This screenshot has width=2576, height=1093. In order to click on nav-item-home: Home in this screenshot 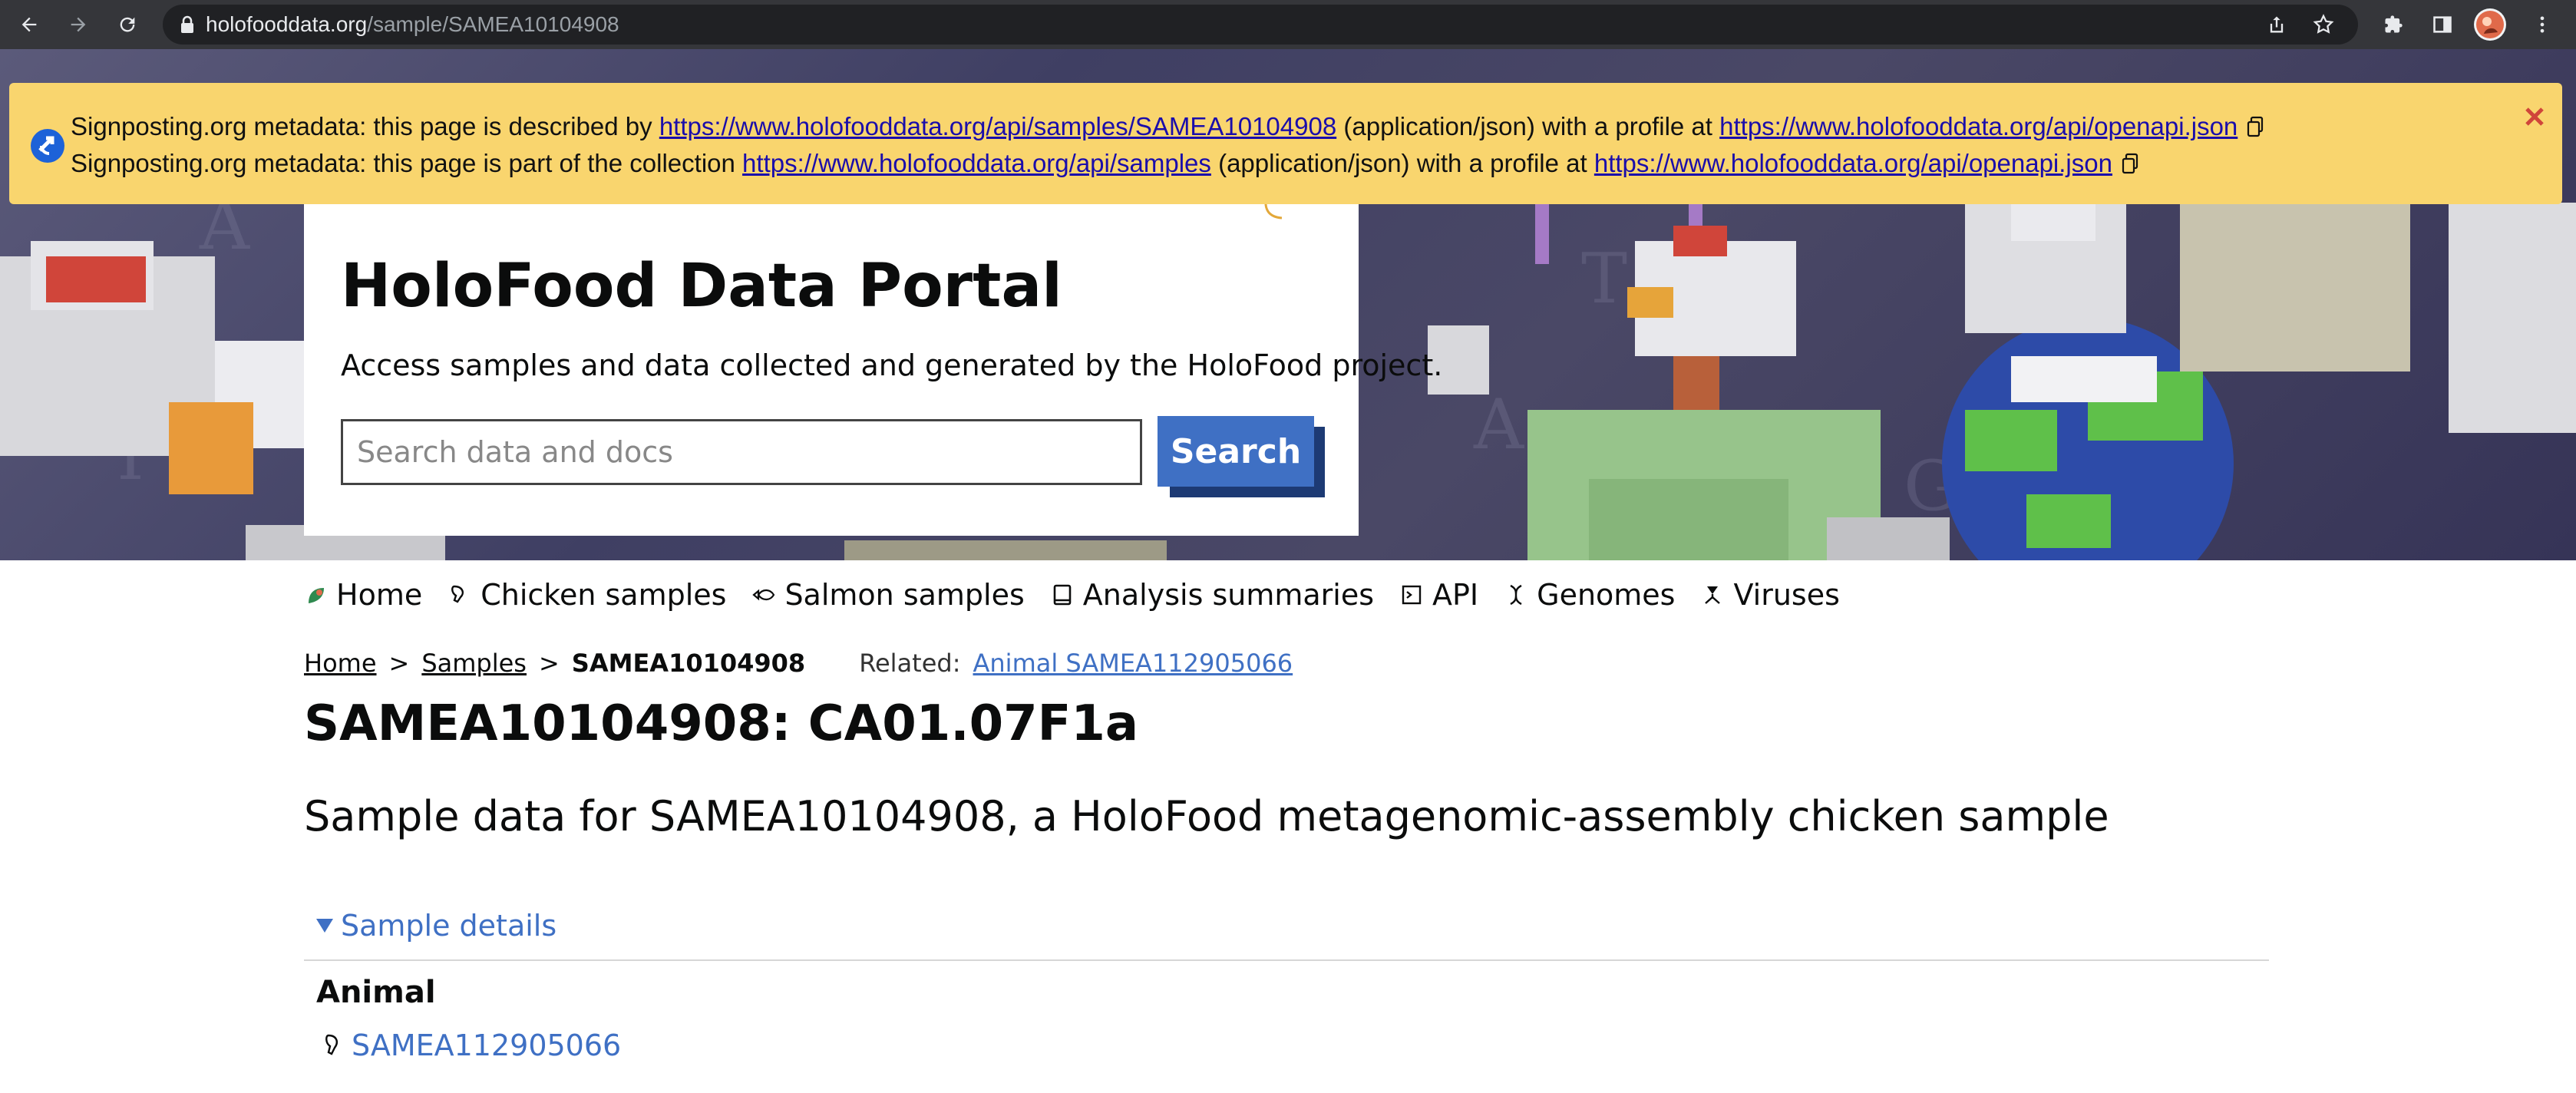, I will do `click(363, 595)`.